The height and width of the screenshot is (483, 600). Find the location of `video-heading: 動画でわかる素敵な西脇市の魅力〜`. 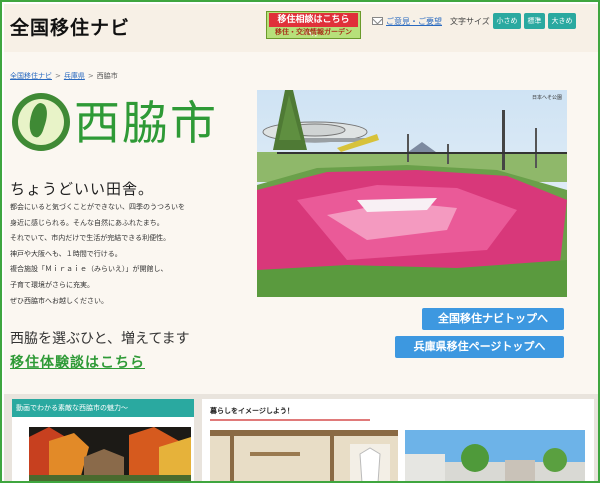

video-heading: 動画でわかる素敵な西脇市の魅力〜 is located at coordinates (103, 408).